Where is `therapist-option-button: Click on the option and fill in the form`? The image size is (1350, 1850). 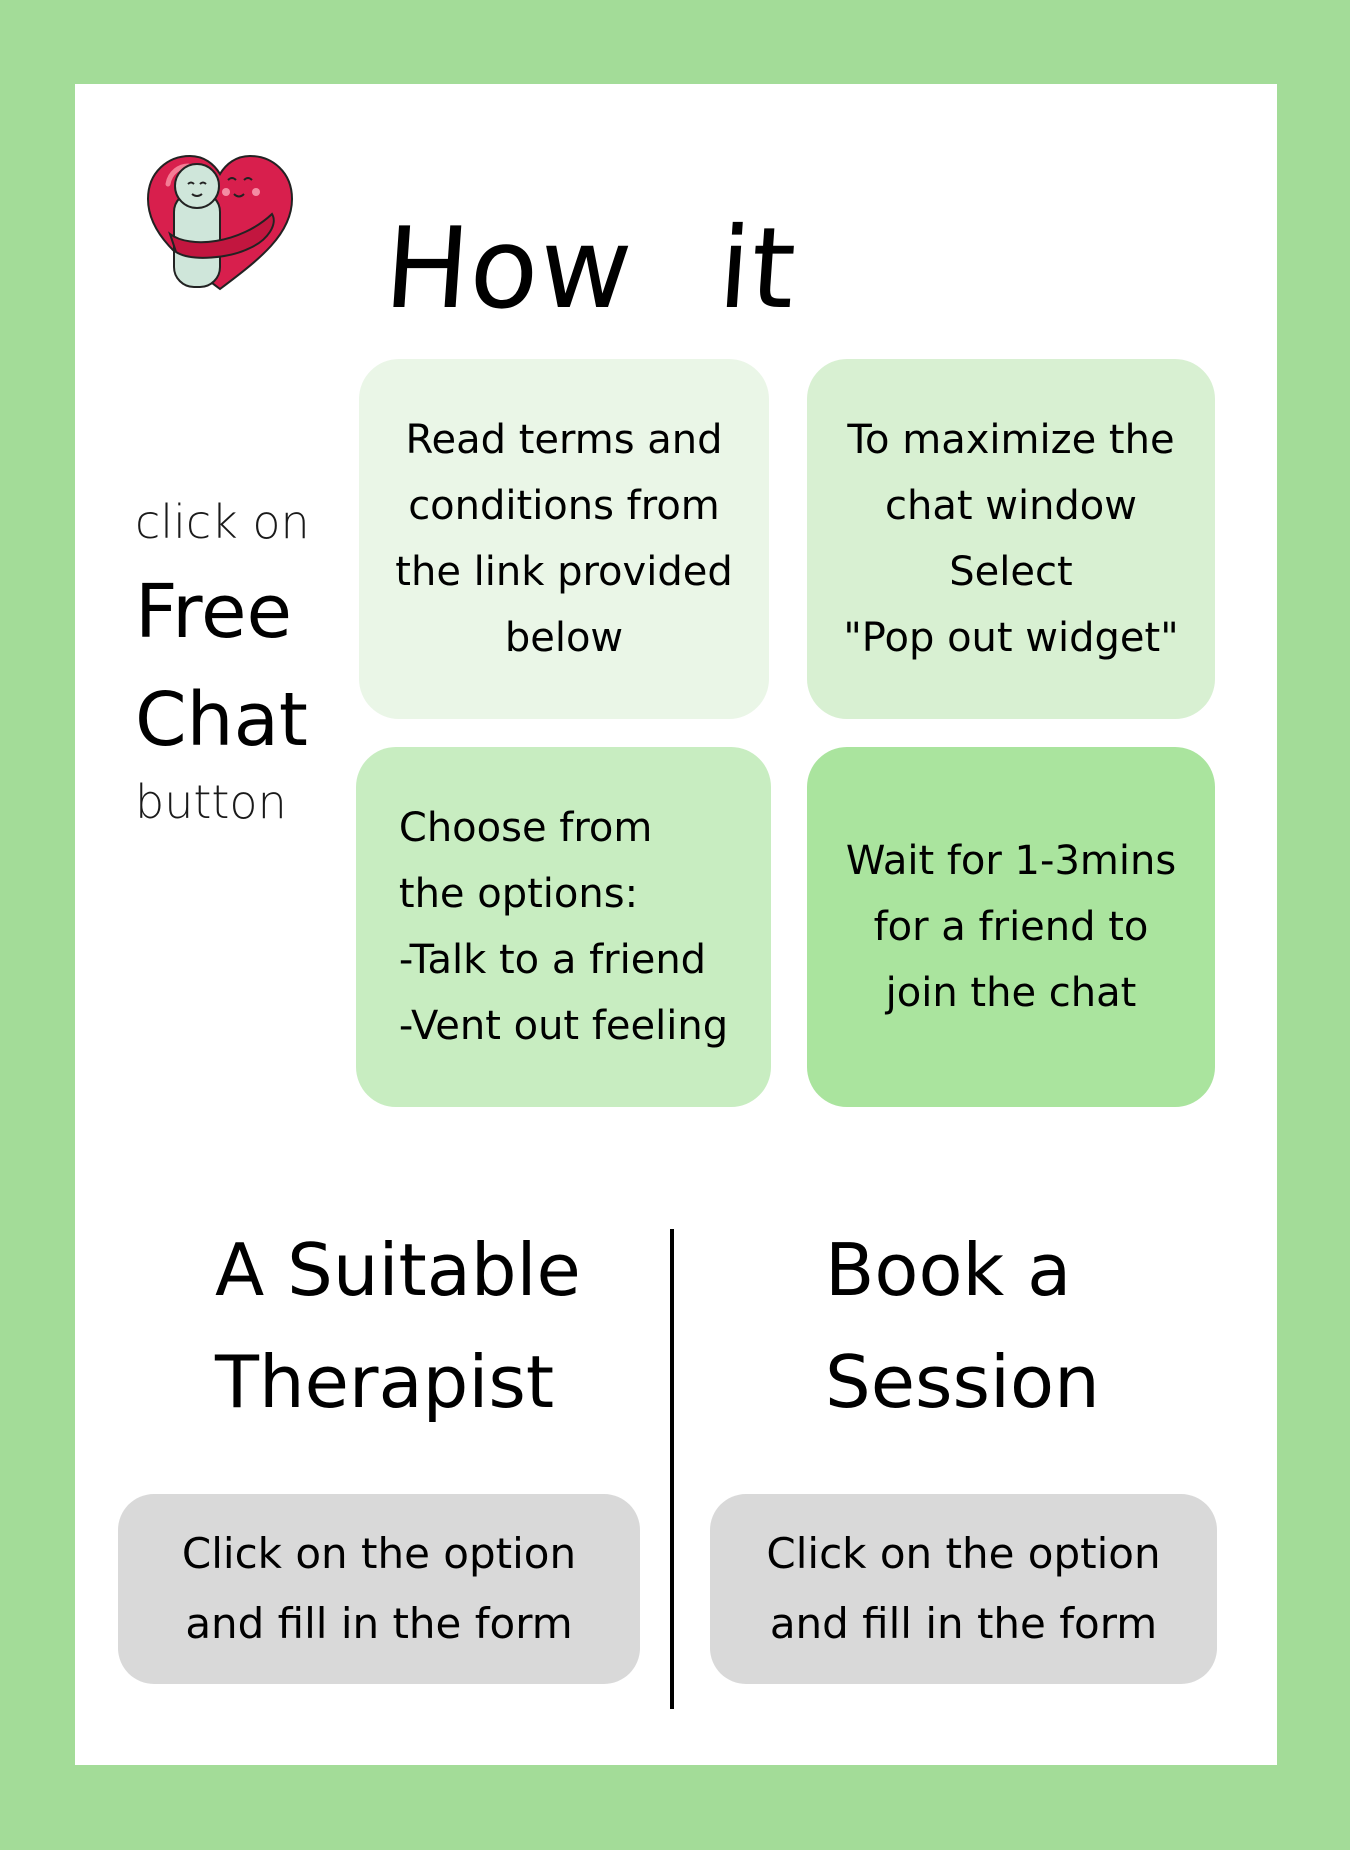 therapist-option-button: Click on the option and fill in the form is located at coordinates (379, 1589).